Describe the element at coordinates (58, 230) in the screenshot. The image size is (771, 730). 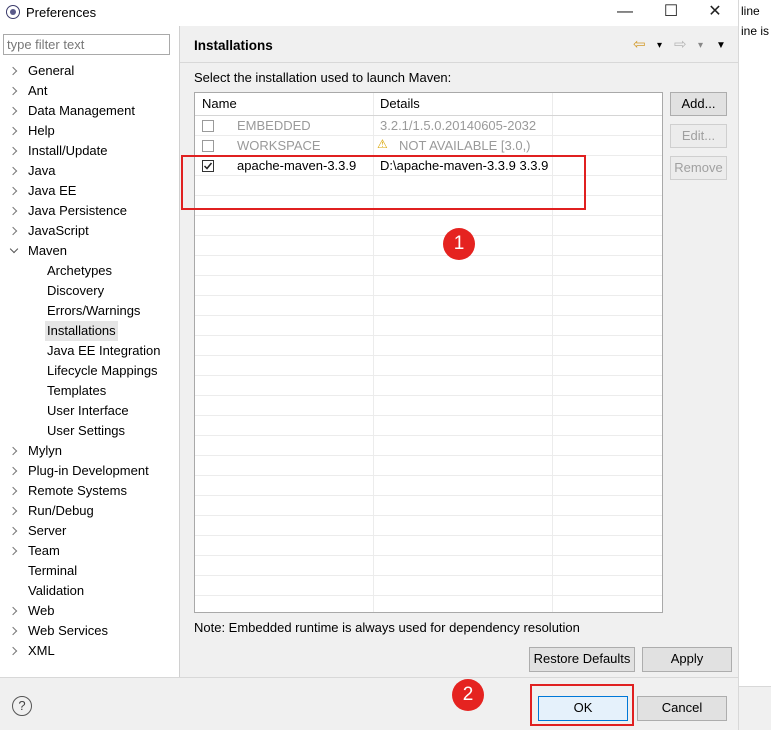
I see `tree-item-label: JavaScript` at that location.